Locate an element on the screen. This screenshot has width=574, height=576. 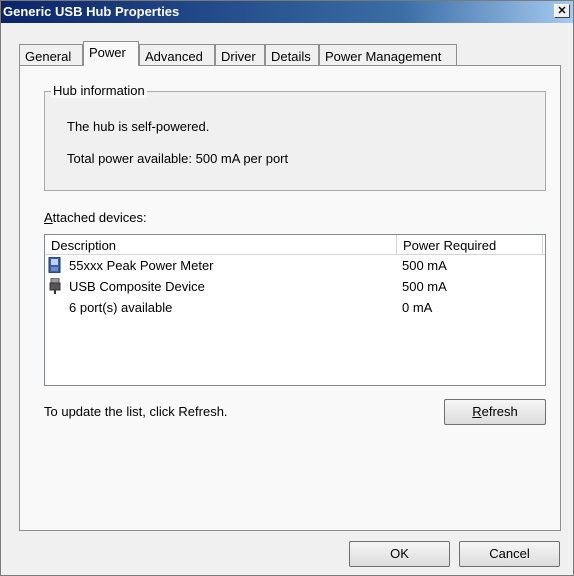
tab-power: Power is located at coordinates (111, 53).